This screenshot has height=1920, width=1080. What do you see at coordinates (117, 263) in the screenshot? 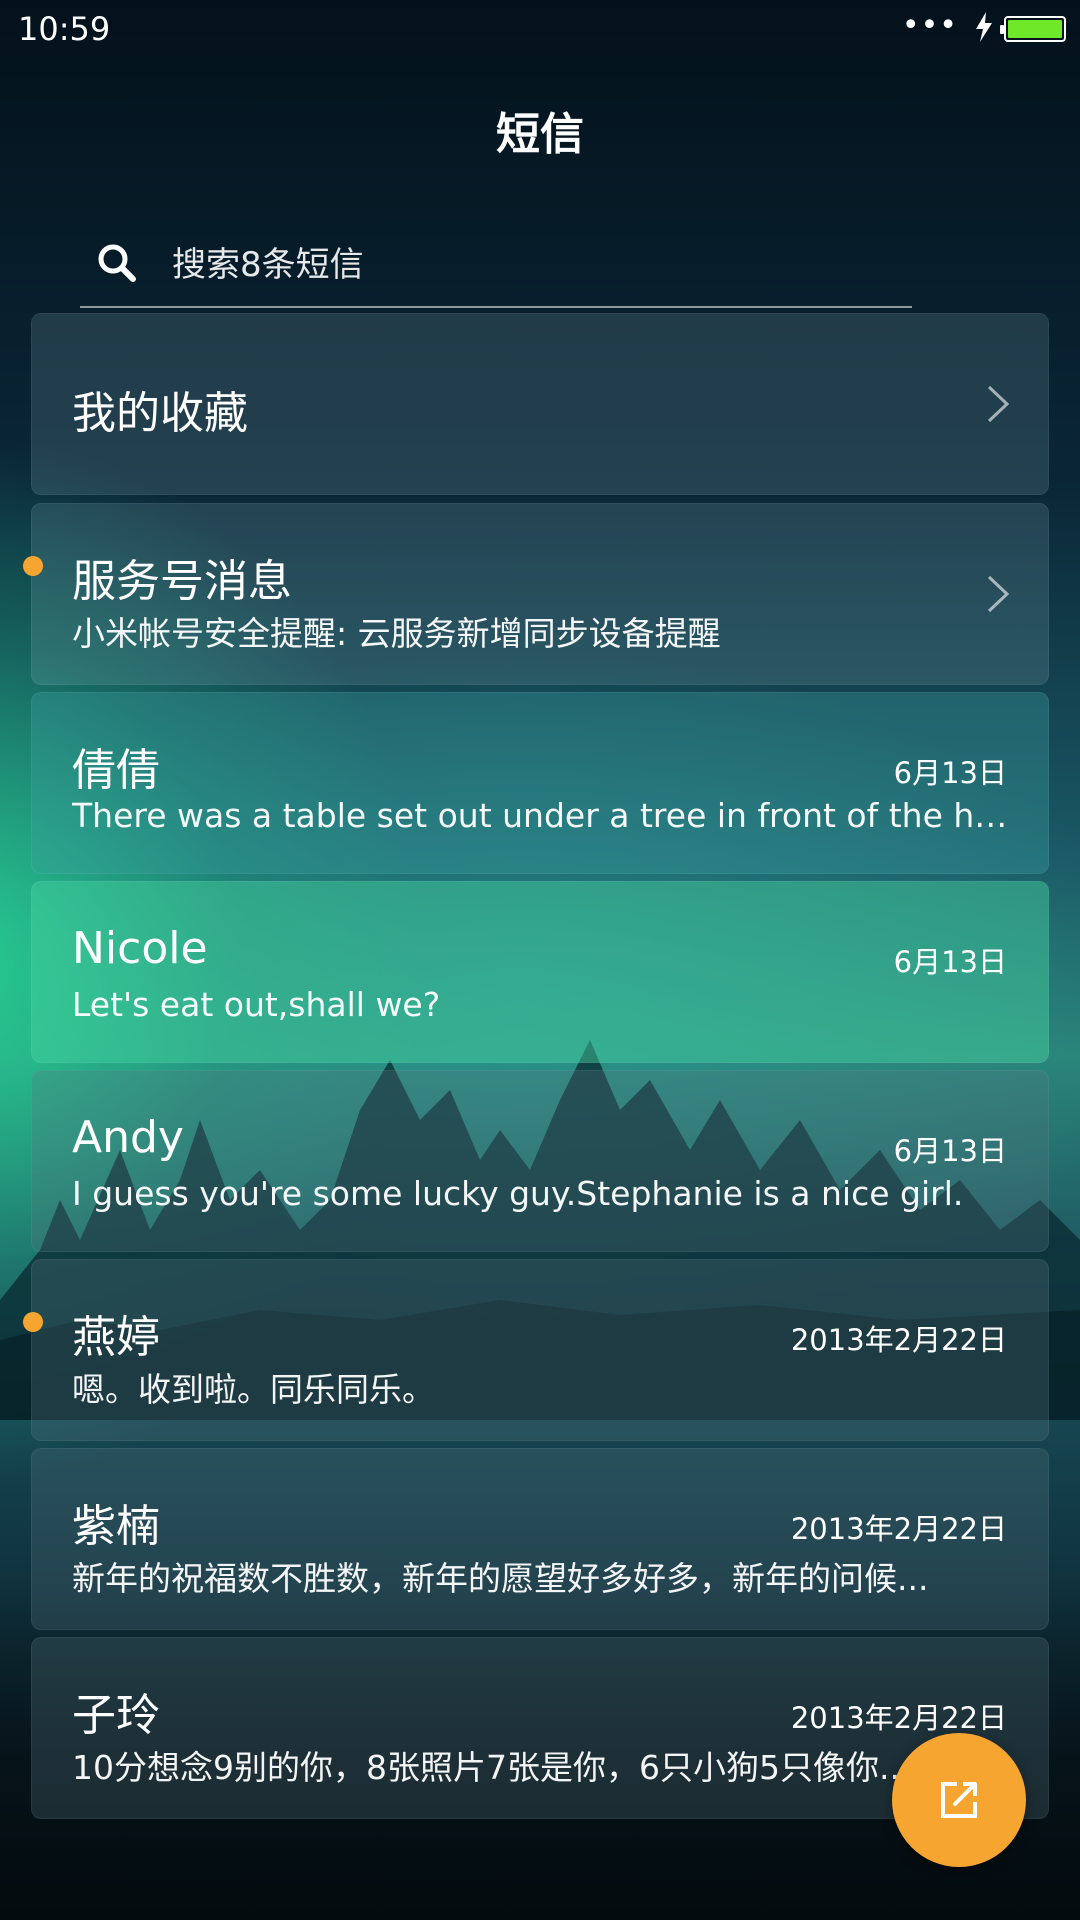
I see `search-icon` at bounding box center [117, 263].